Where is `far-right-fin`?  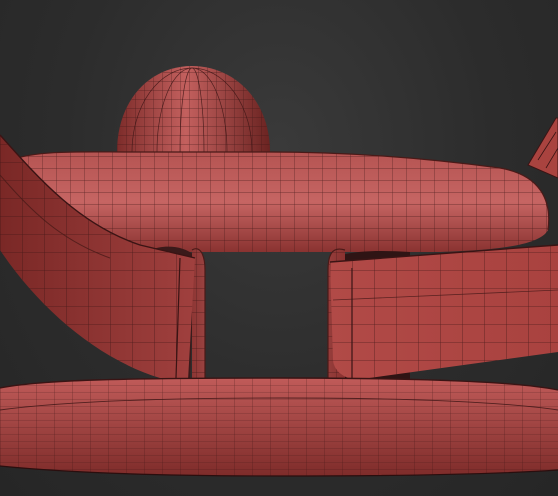
far-right-fin is located at coordinates (542, 148).